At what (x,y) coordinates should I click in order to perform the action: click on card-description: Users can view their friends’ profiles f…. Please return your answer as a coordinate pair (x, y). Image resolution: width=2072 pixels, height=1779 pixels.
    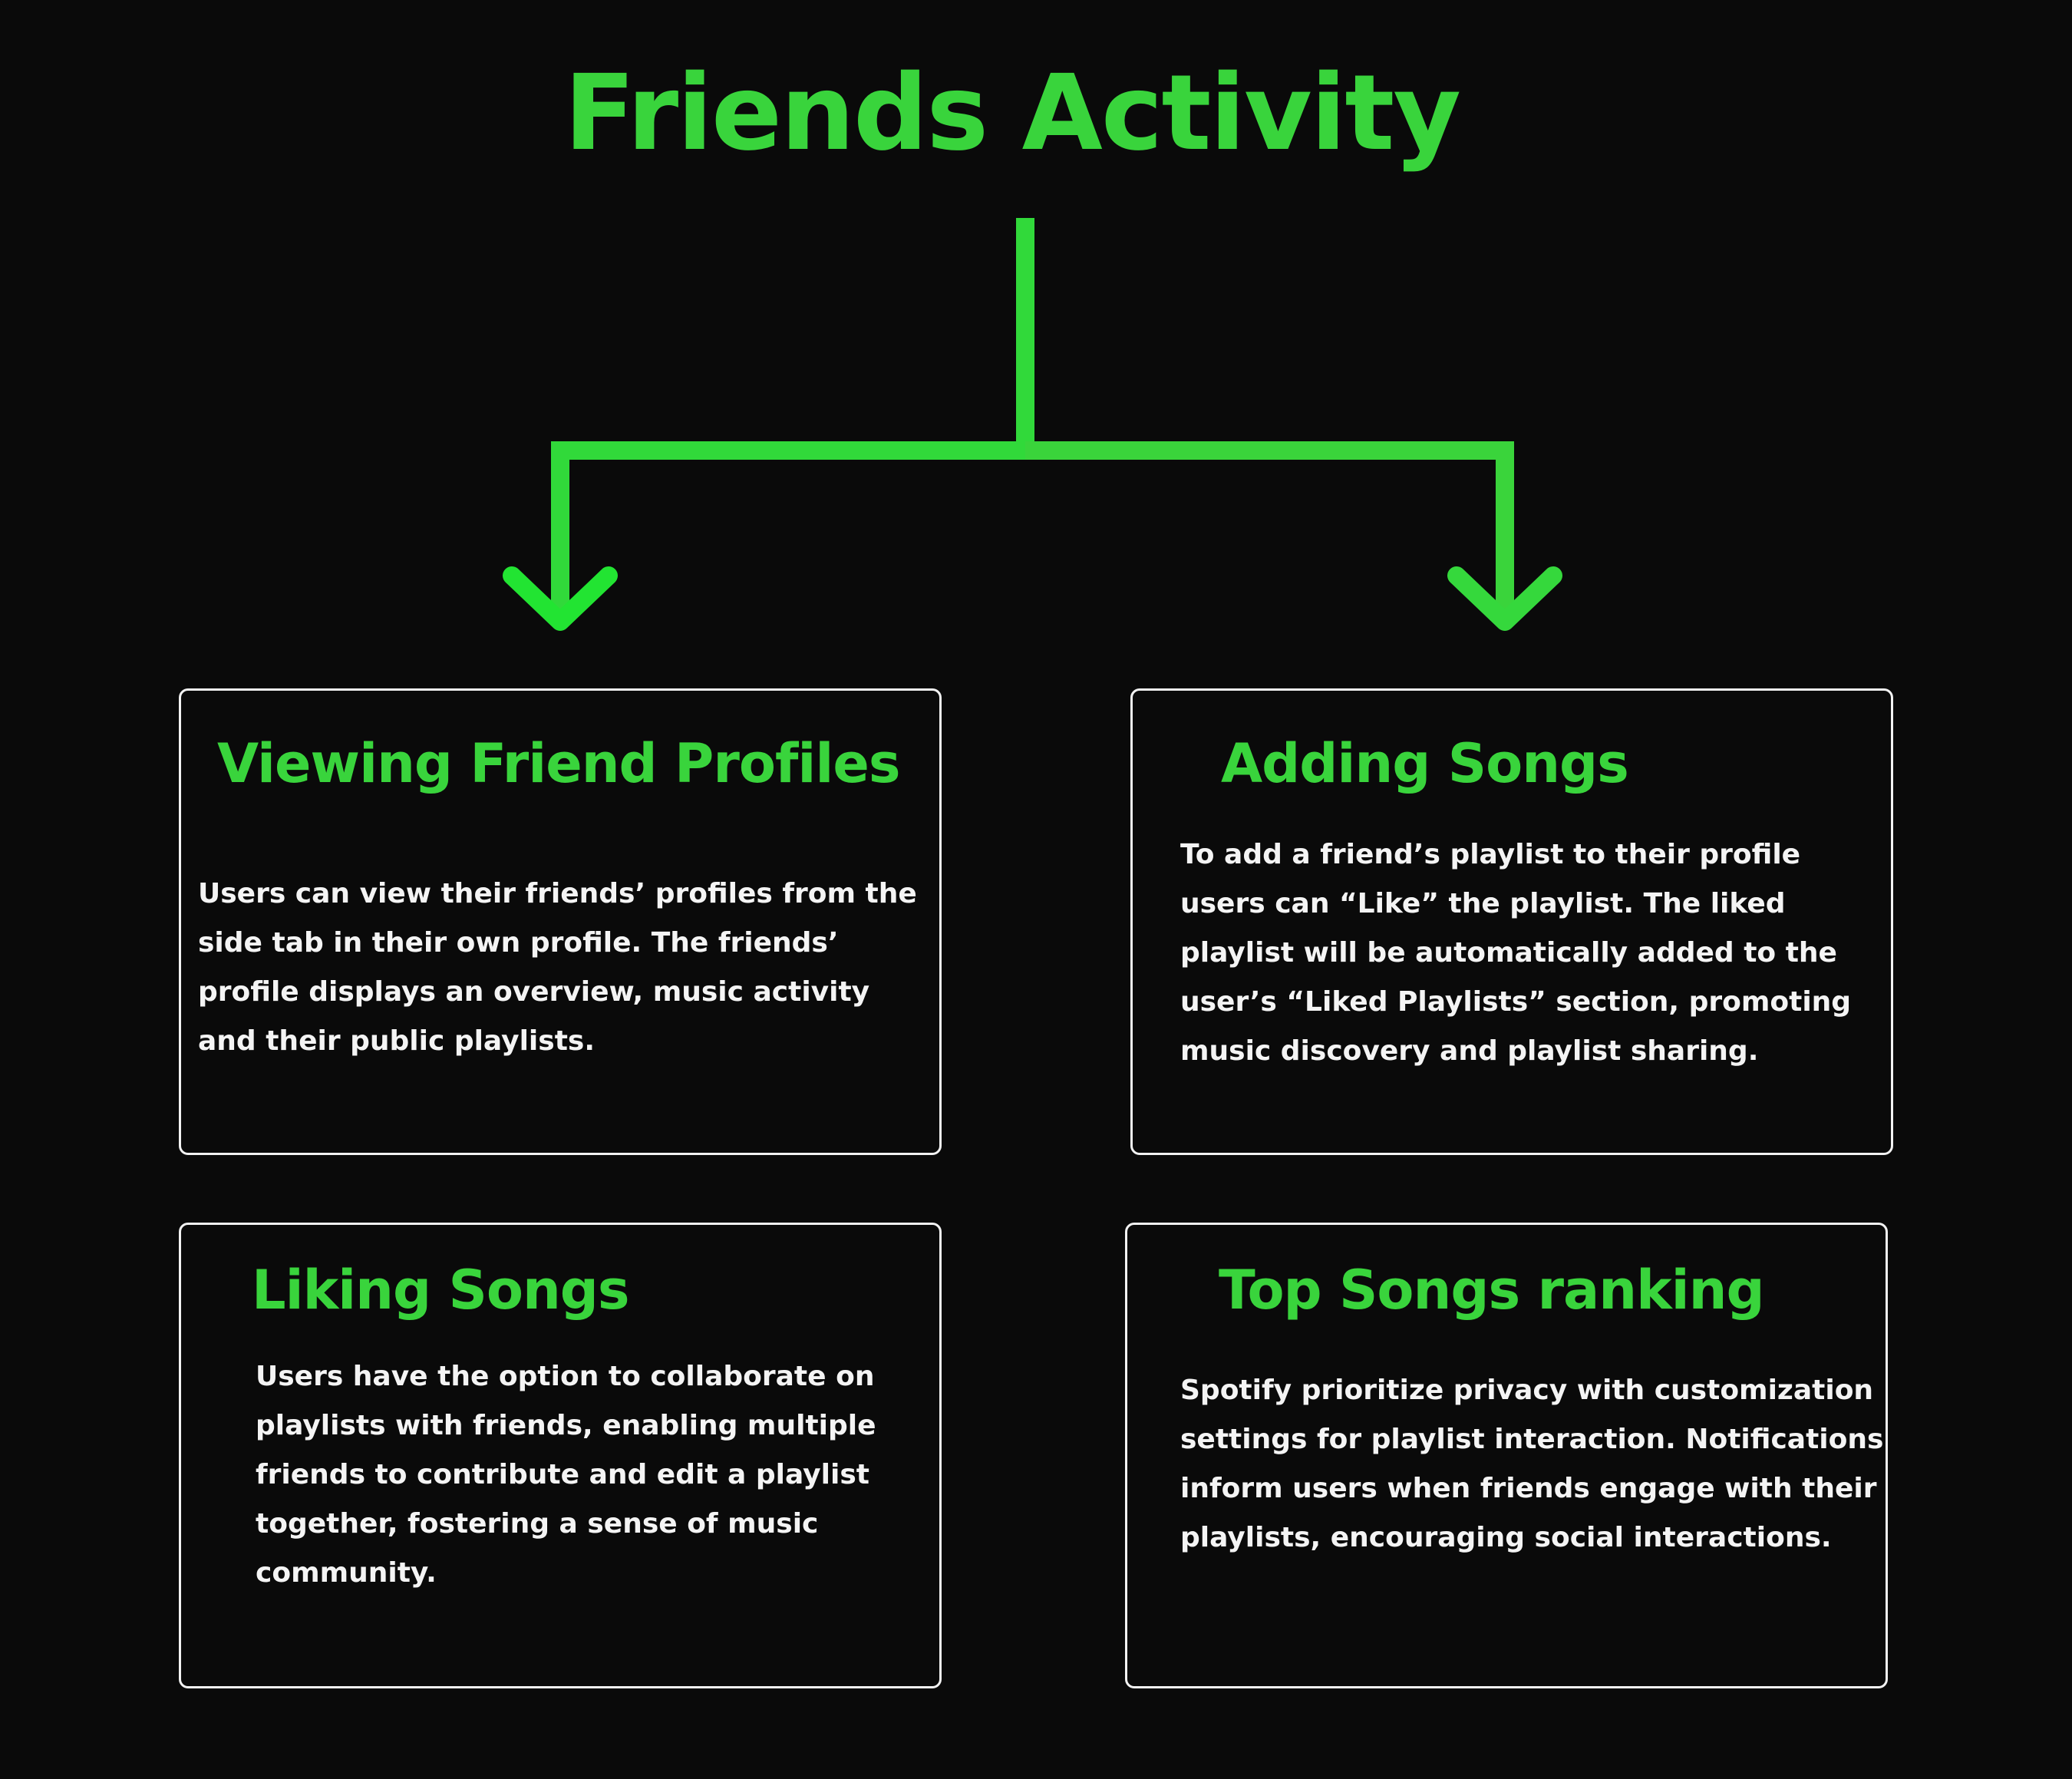
    Looking at the image, I should click on (557, 967).